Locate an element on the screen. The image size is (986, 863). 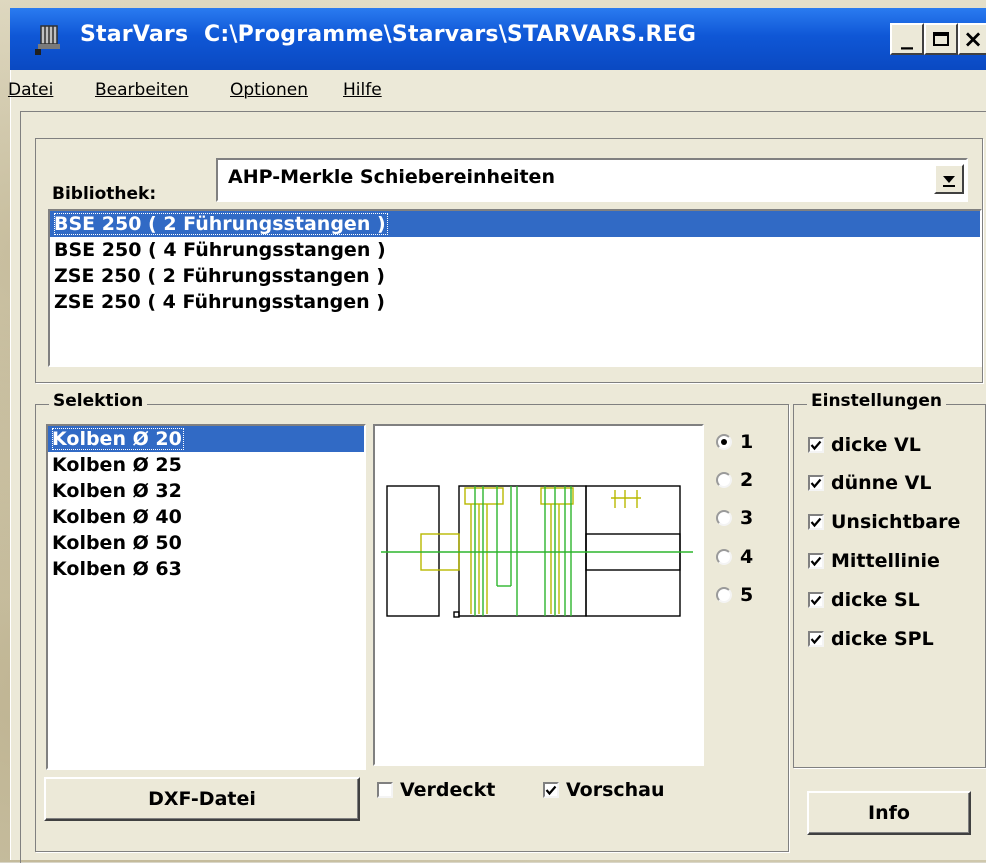
hidden-lines-checkbox: Verdeckt is located at coordinates (436, 790).